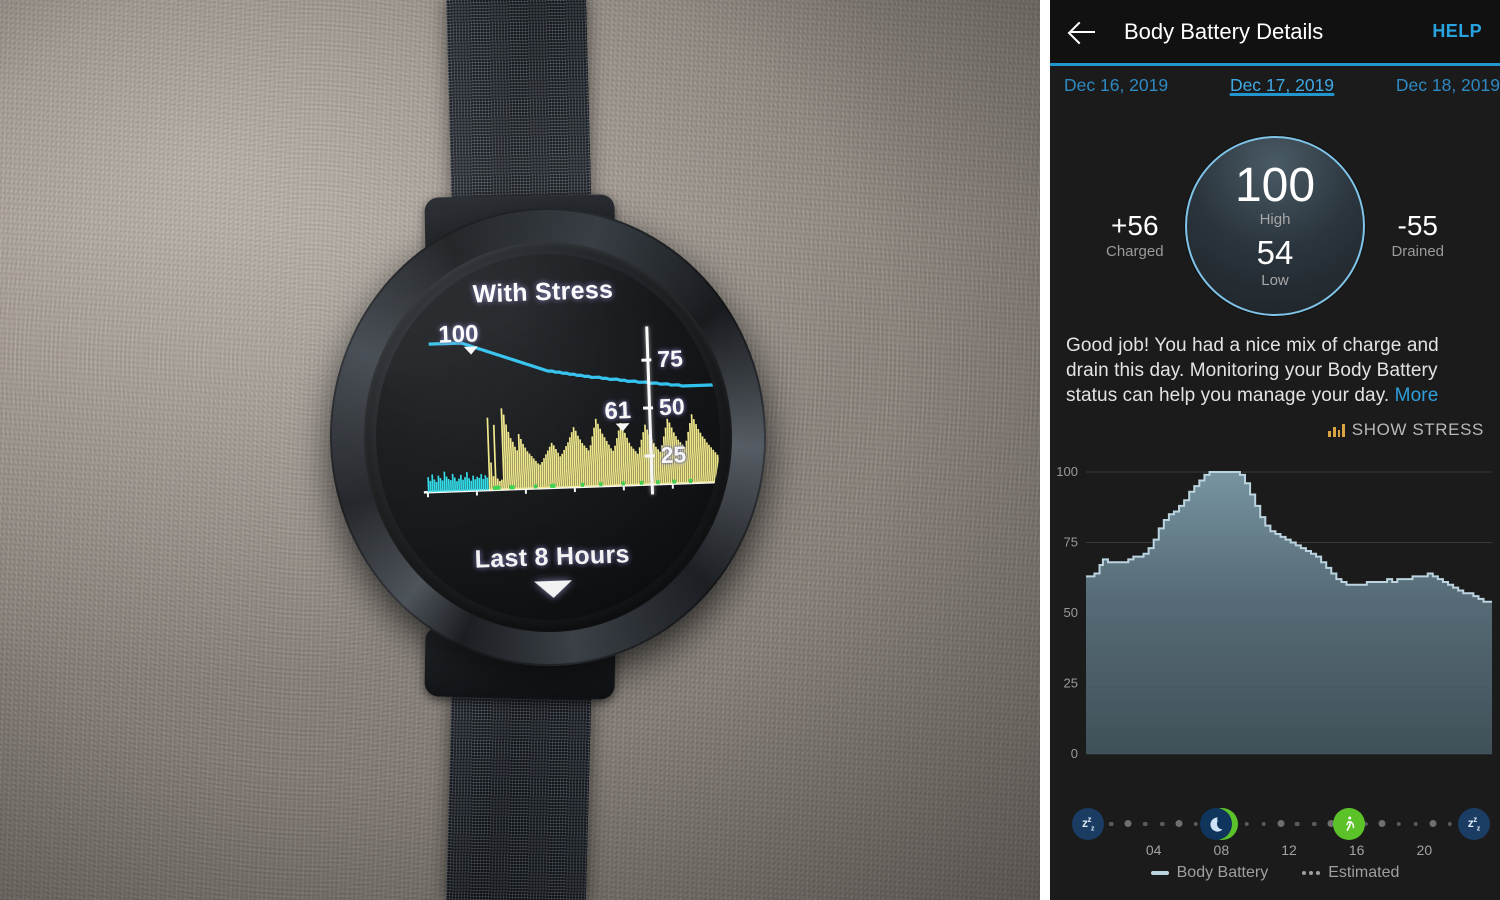 This screenshot has width=1500, height=900. What do you see at coordinates (1417, 251) in the screenshot?
I see `drained-label: Drained` at bounding box center [1417, 251].